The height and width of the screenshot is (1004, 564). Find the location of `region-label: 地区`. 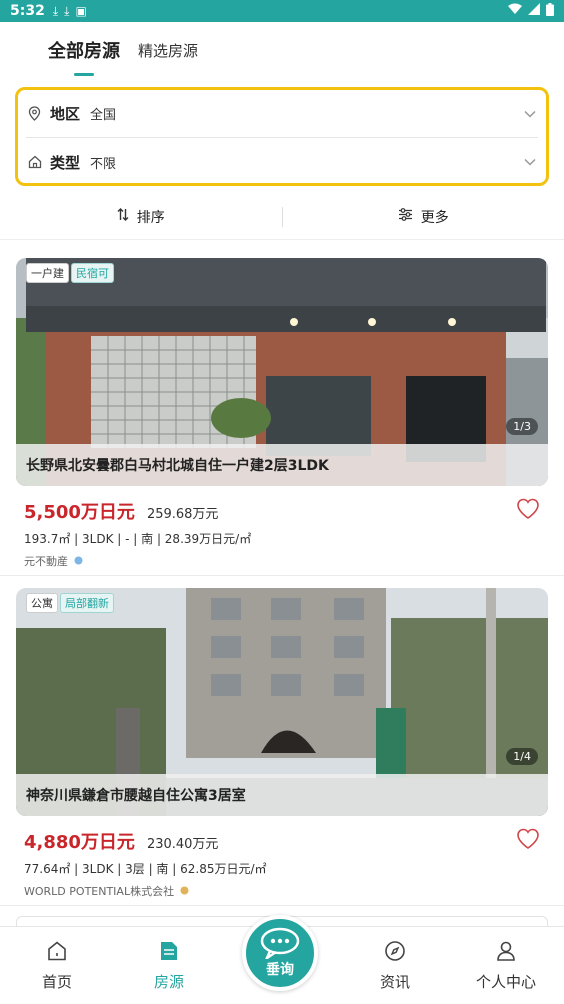

region-label: 地区 is located at coordinates (65, 114).